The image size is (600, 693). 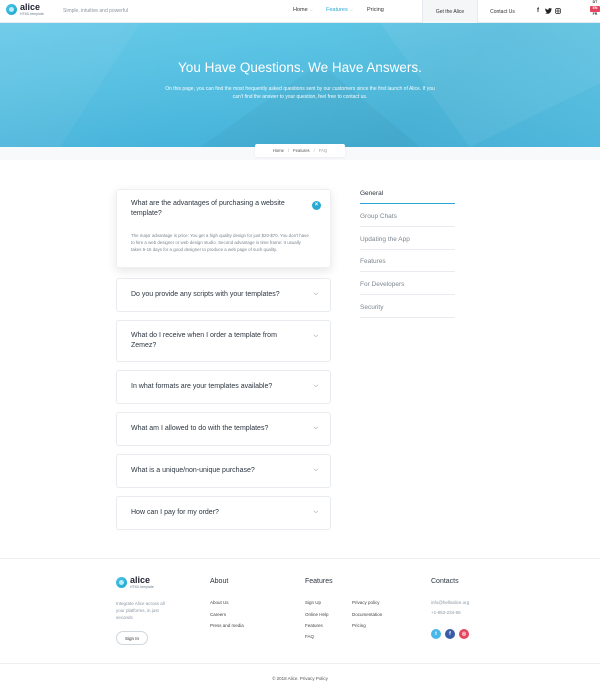 I want to click on instagram-icon: ◎, so click(x=464, y=634).